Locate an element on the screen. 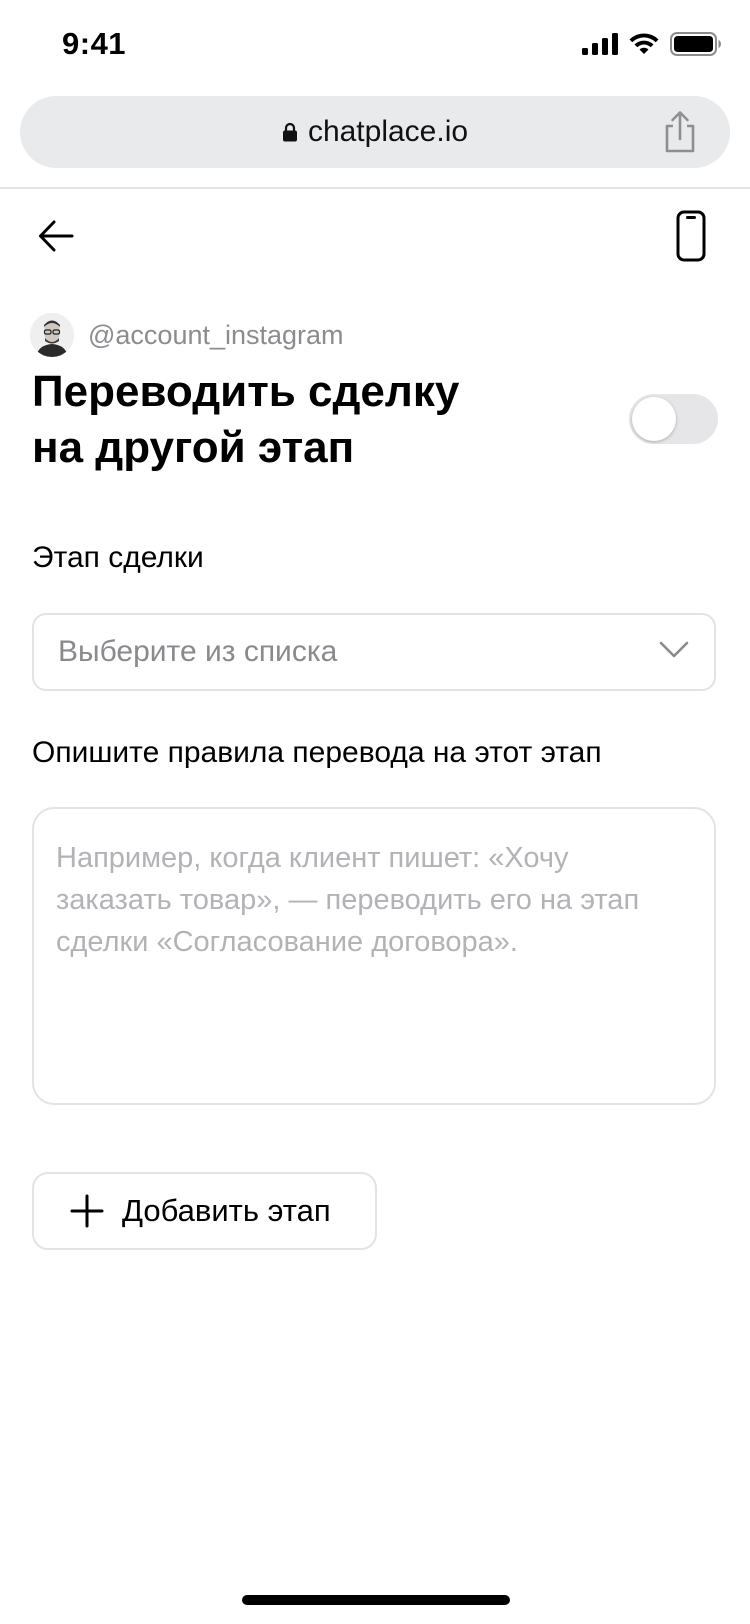 The height and width of the screenshot is (1624, 750). cellular-signal-icon is located at coordinates (600, 44).